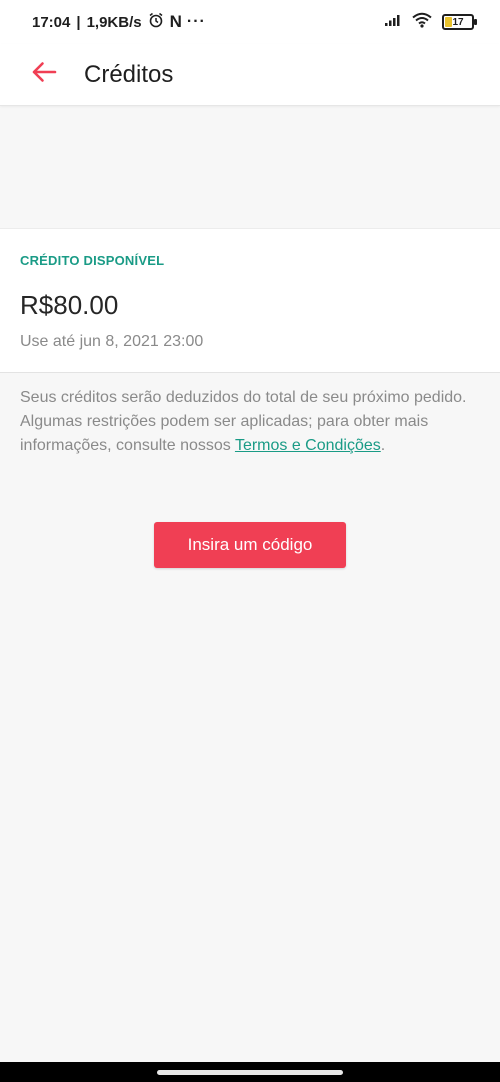 This screenshot has height=1082, width=500. Describe the element at coordinates (383, 445) in the screenshot. I see `info-suffix: .` at that location.